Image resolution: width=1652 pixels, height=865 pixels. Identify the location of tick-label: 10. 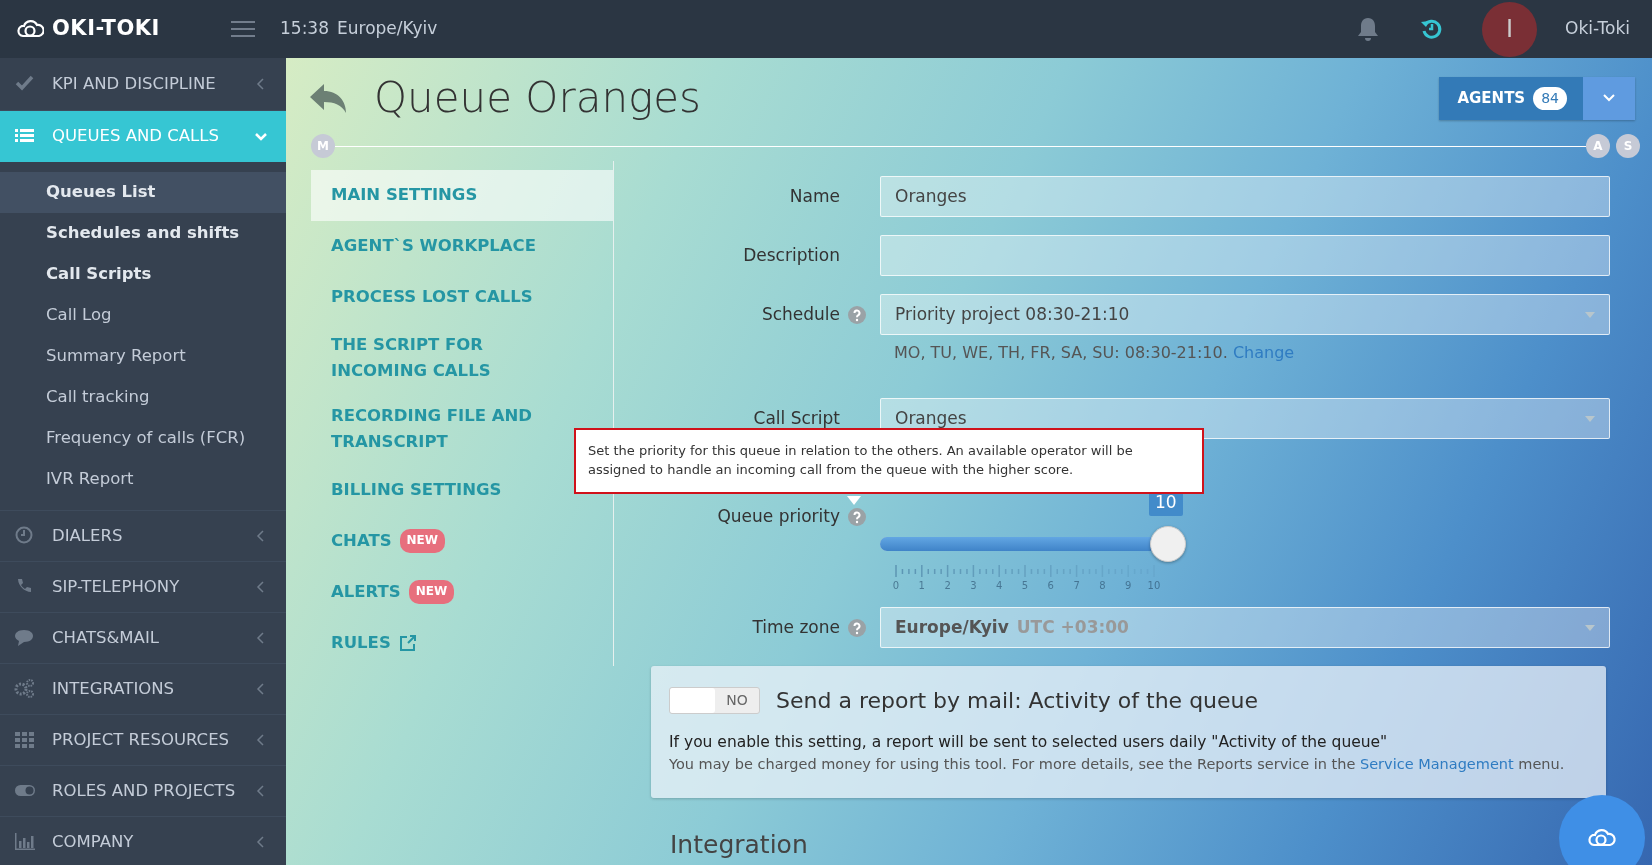
(1153, 586).